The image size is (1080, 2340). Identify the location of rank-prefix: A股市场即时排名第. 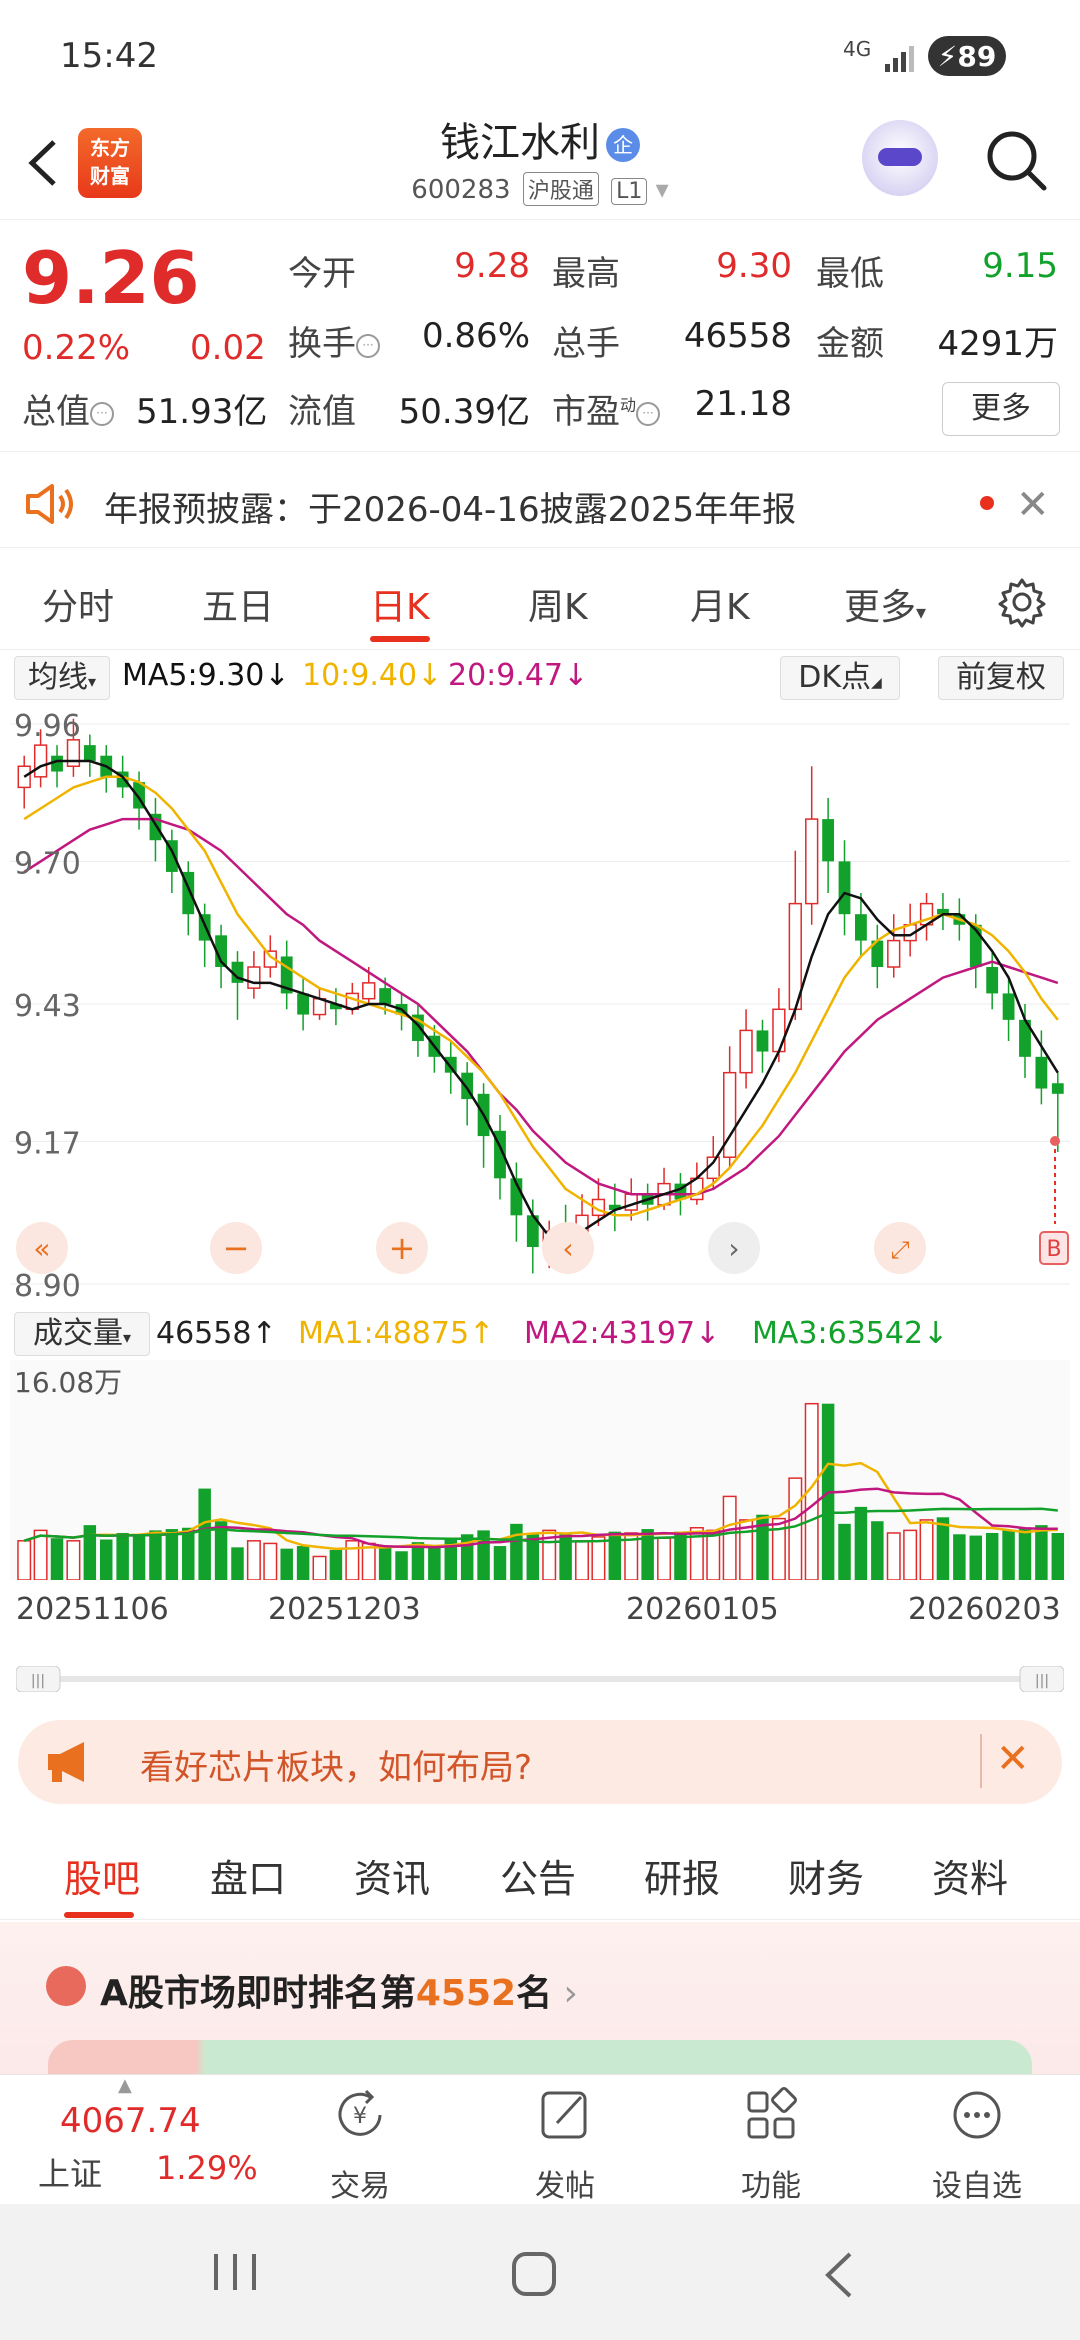
(258, 1993).